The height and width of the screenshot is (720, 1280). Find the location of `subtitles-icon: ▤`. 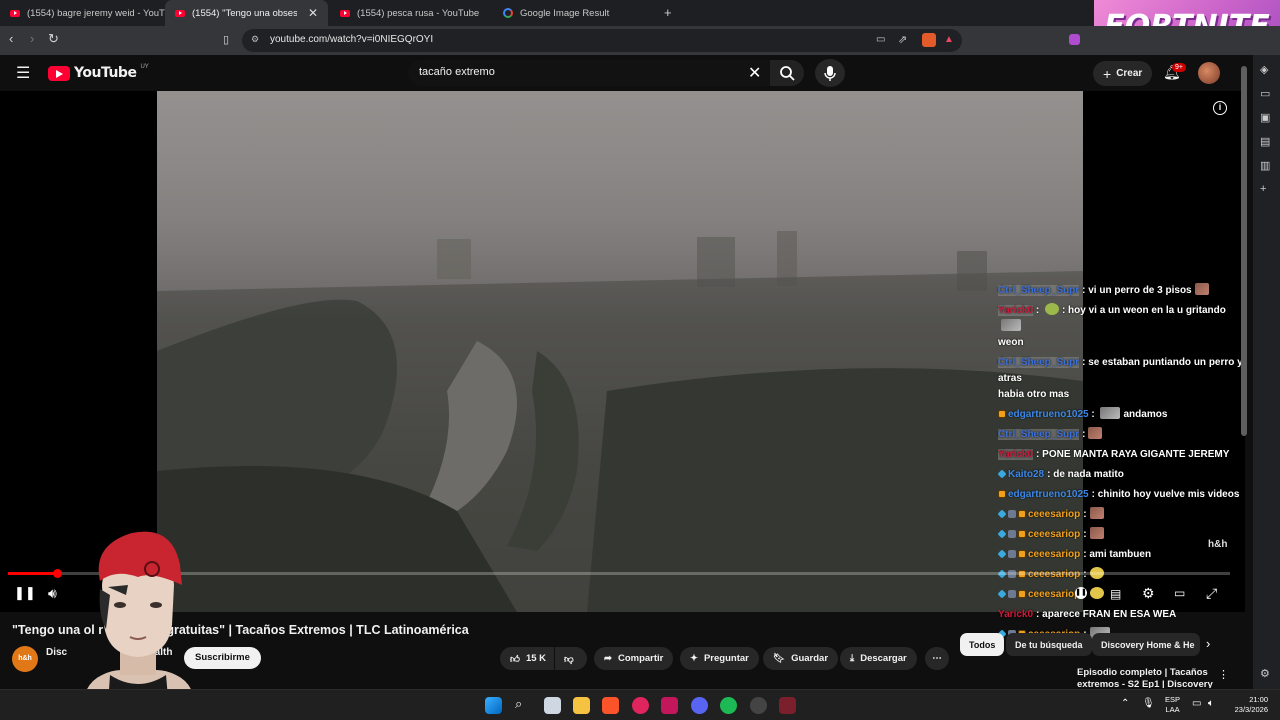

subtitles-icon: ▤ is located at coordinates (1115, 594).